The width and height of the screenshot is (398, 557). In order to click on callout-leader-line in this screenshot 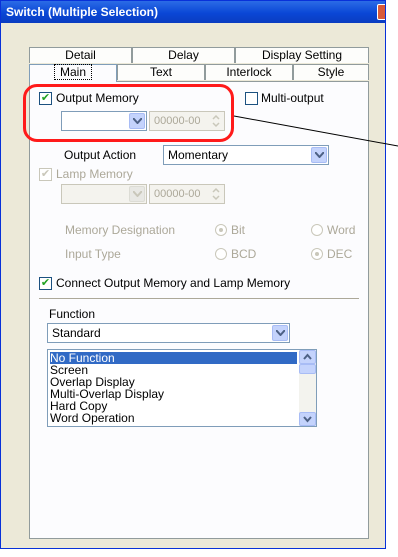, I will do `click(315, 131)`.